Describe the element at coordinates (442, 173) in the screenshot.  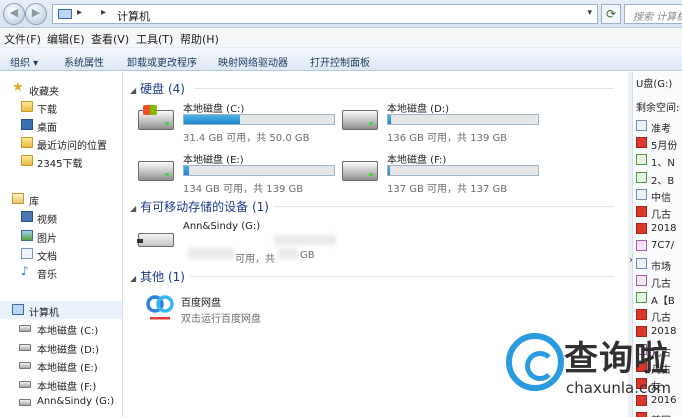
I see `drive-tile-f: 本地磁盘 (F:) 137 GB 可用，共 137 GB` at that location.